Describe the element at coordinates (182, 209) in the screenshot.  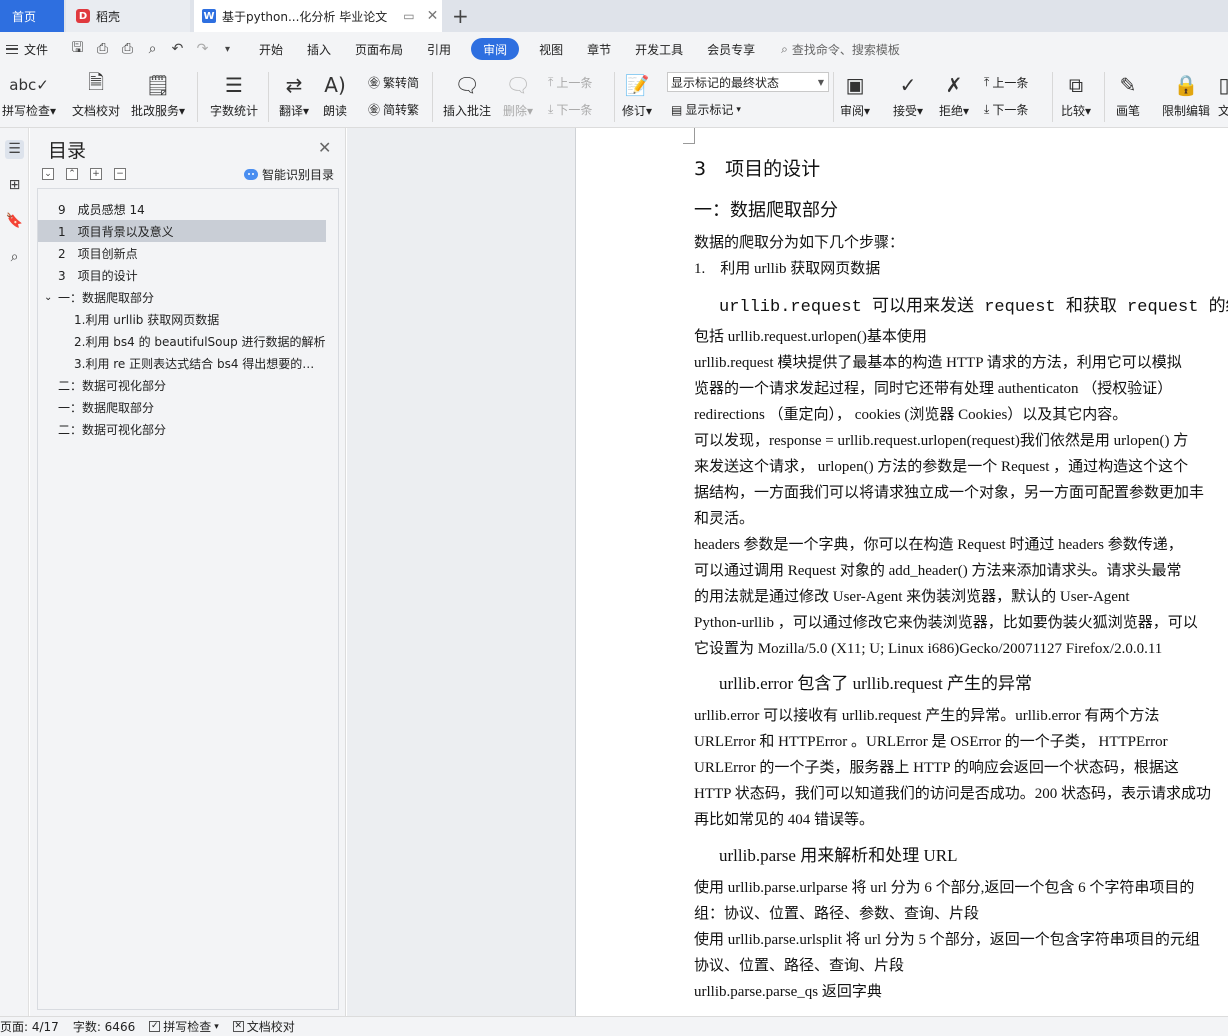
I see `toc-item: 9 成员感想 14` at that location.